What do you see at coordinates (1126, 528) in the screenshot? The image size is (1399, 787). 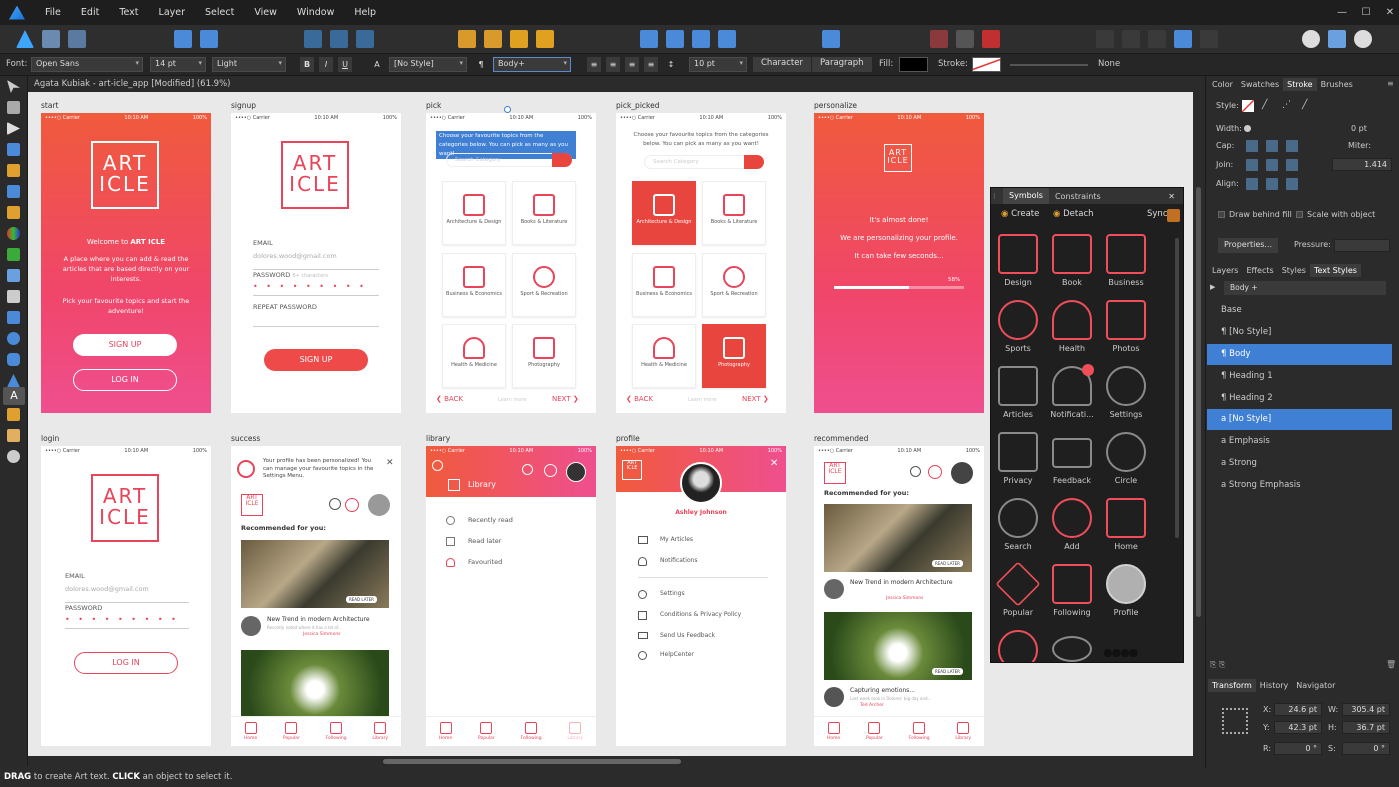 I see `symbol-home: Home` at bounding box center [1126, 528].